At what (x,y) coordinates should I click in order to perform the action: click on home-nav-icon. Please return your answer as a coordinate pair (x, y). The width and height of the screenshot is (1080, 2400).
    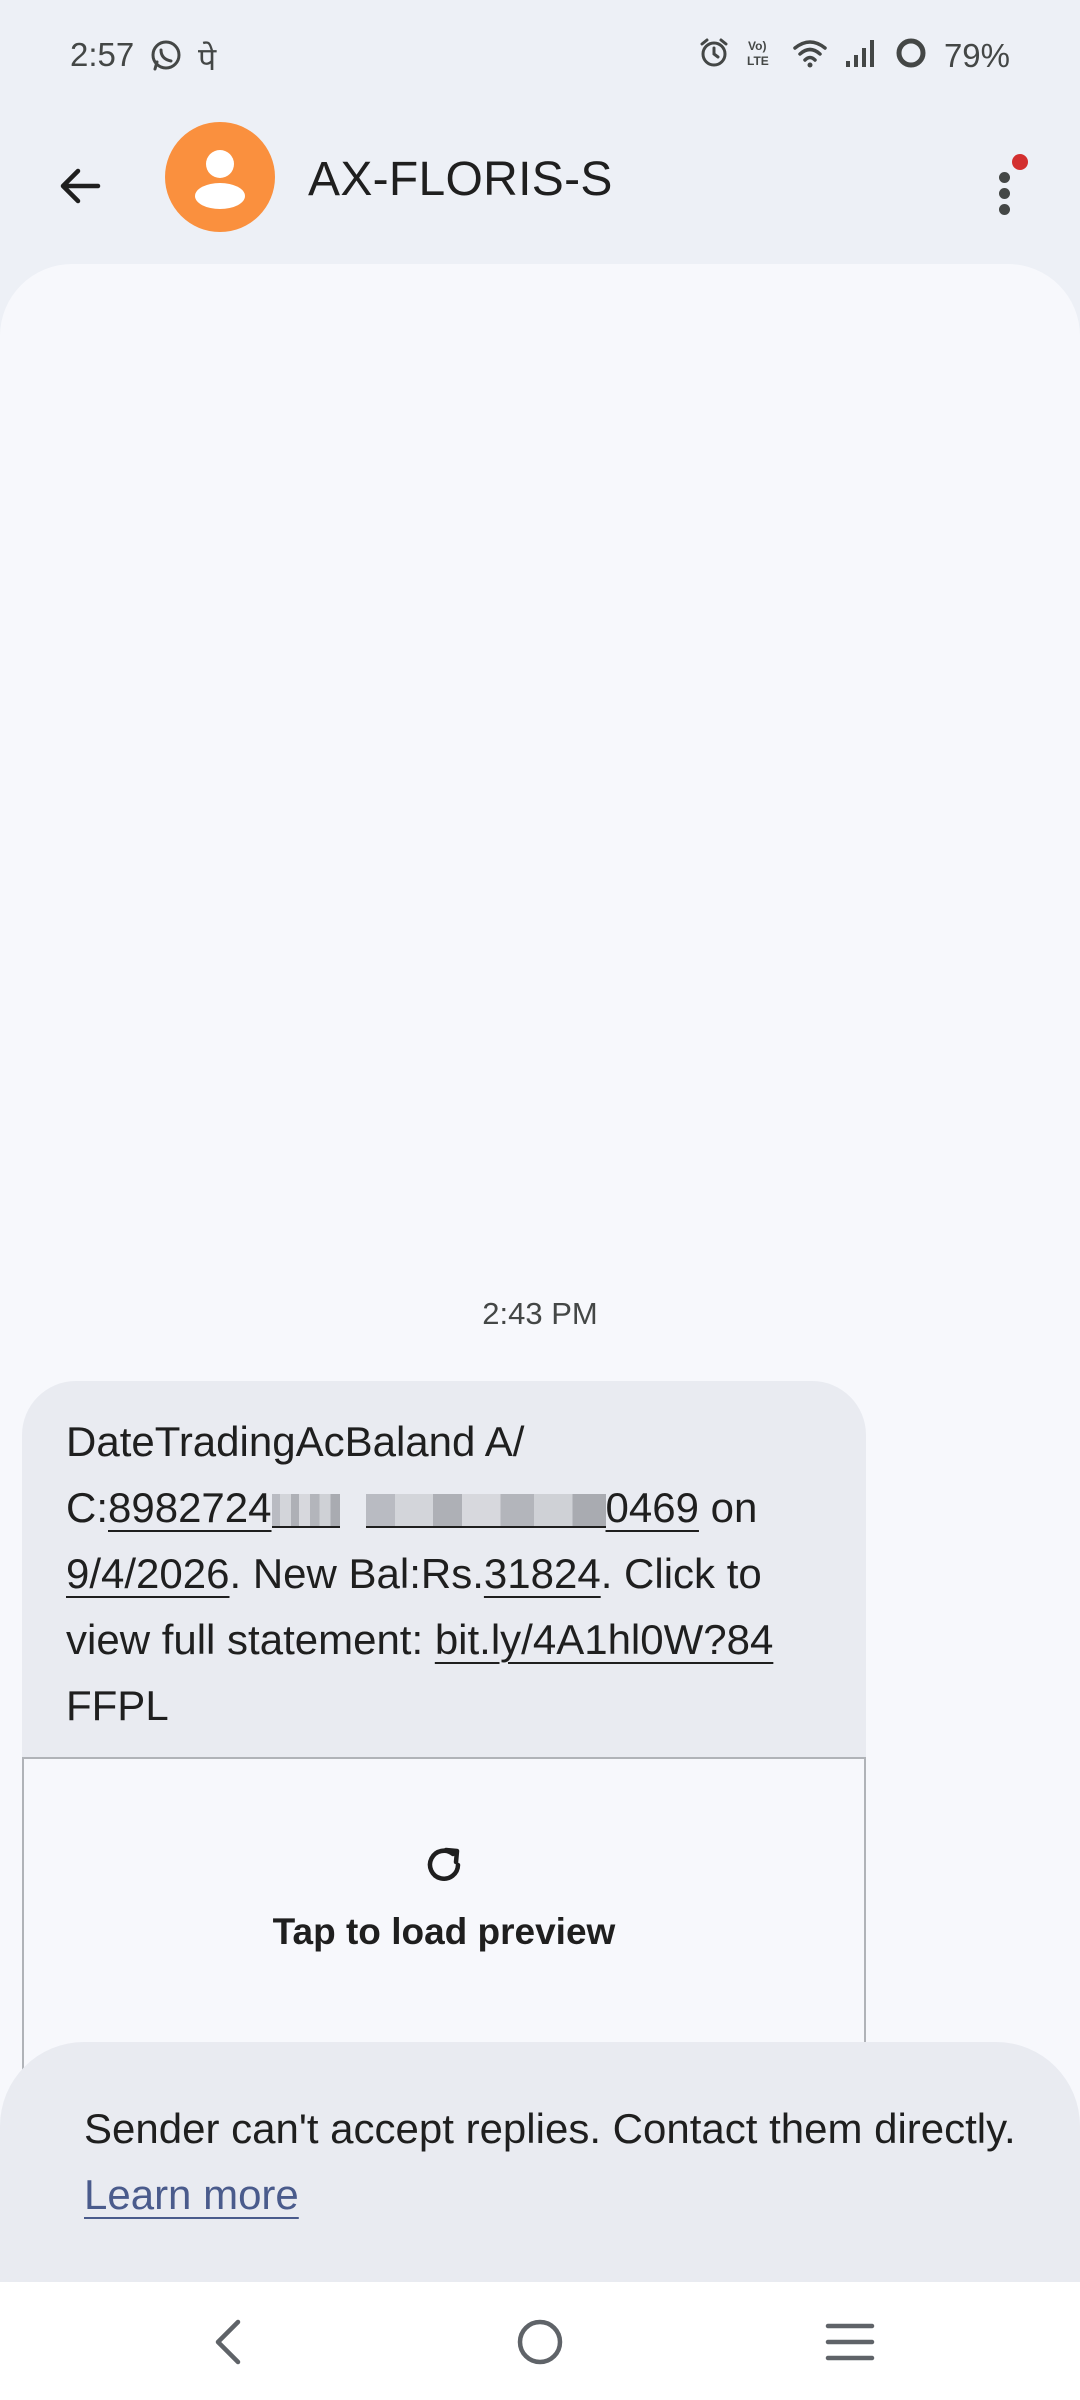
    Looking at the image, I should click on (540, 2342).